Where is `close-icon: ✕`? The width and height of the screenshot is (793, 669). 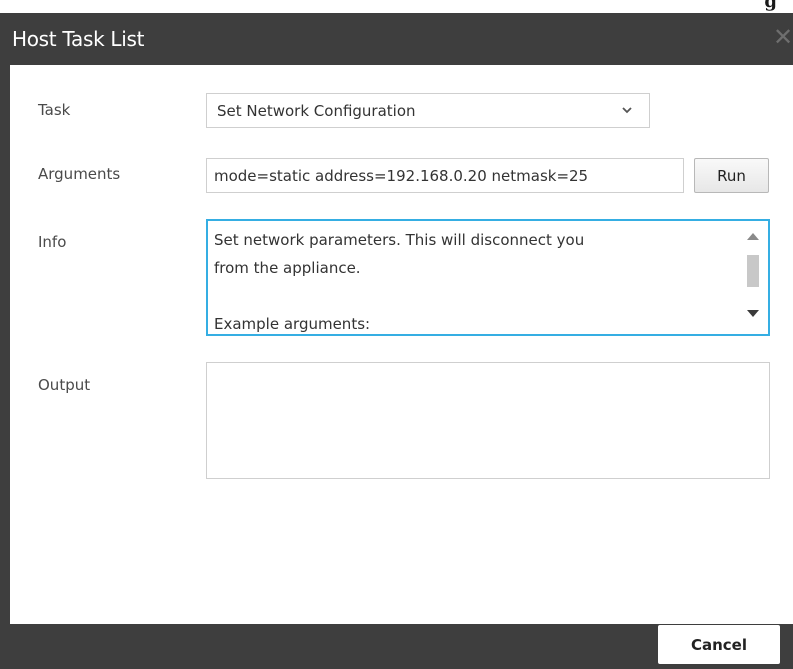 close-icon: ✕ is located at coordinates (783, 37).